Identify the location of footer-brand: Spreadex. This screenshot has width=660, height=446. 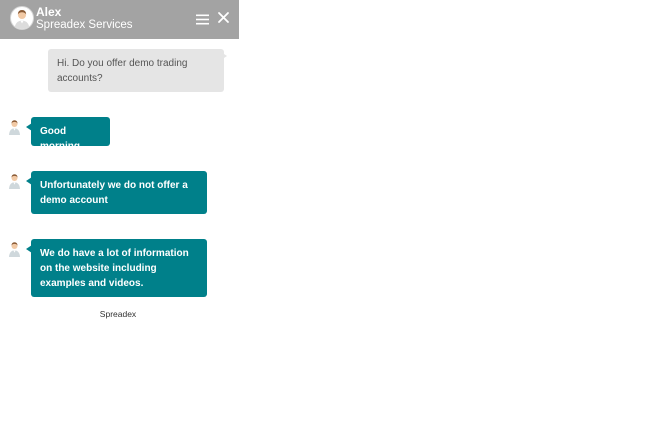
(118, 314).